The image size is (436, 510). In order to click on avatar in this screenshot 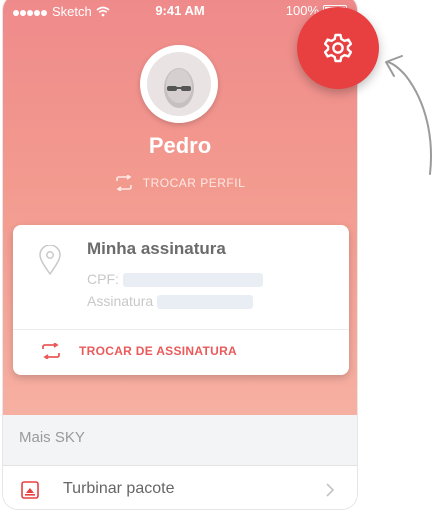, I will do `click(179, 84)`.